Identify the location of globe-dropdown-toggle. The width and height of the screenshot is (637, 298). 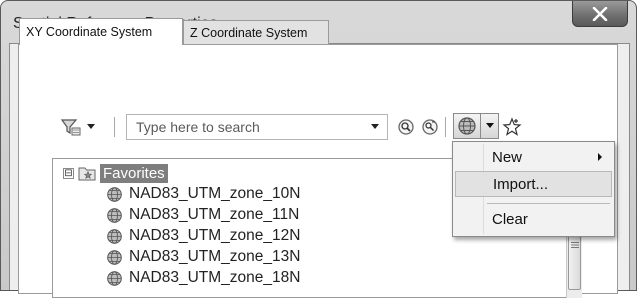
(489, 126).